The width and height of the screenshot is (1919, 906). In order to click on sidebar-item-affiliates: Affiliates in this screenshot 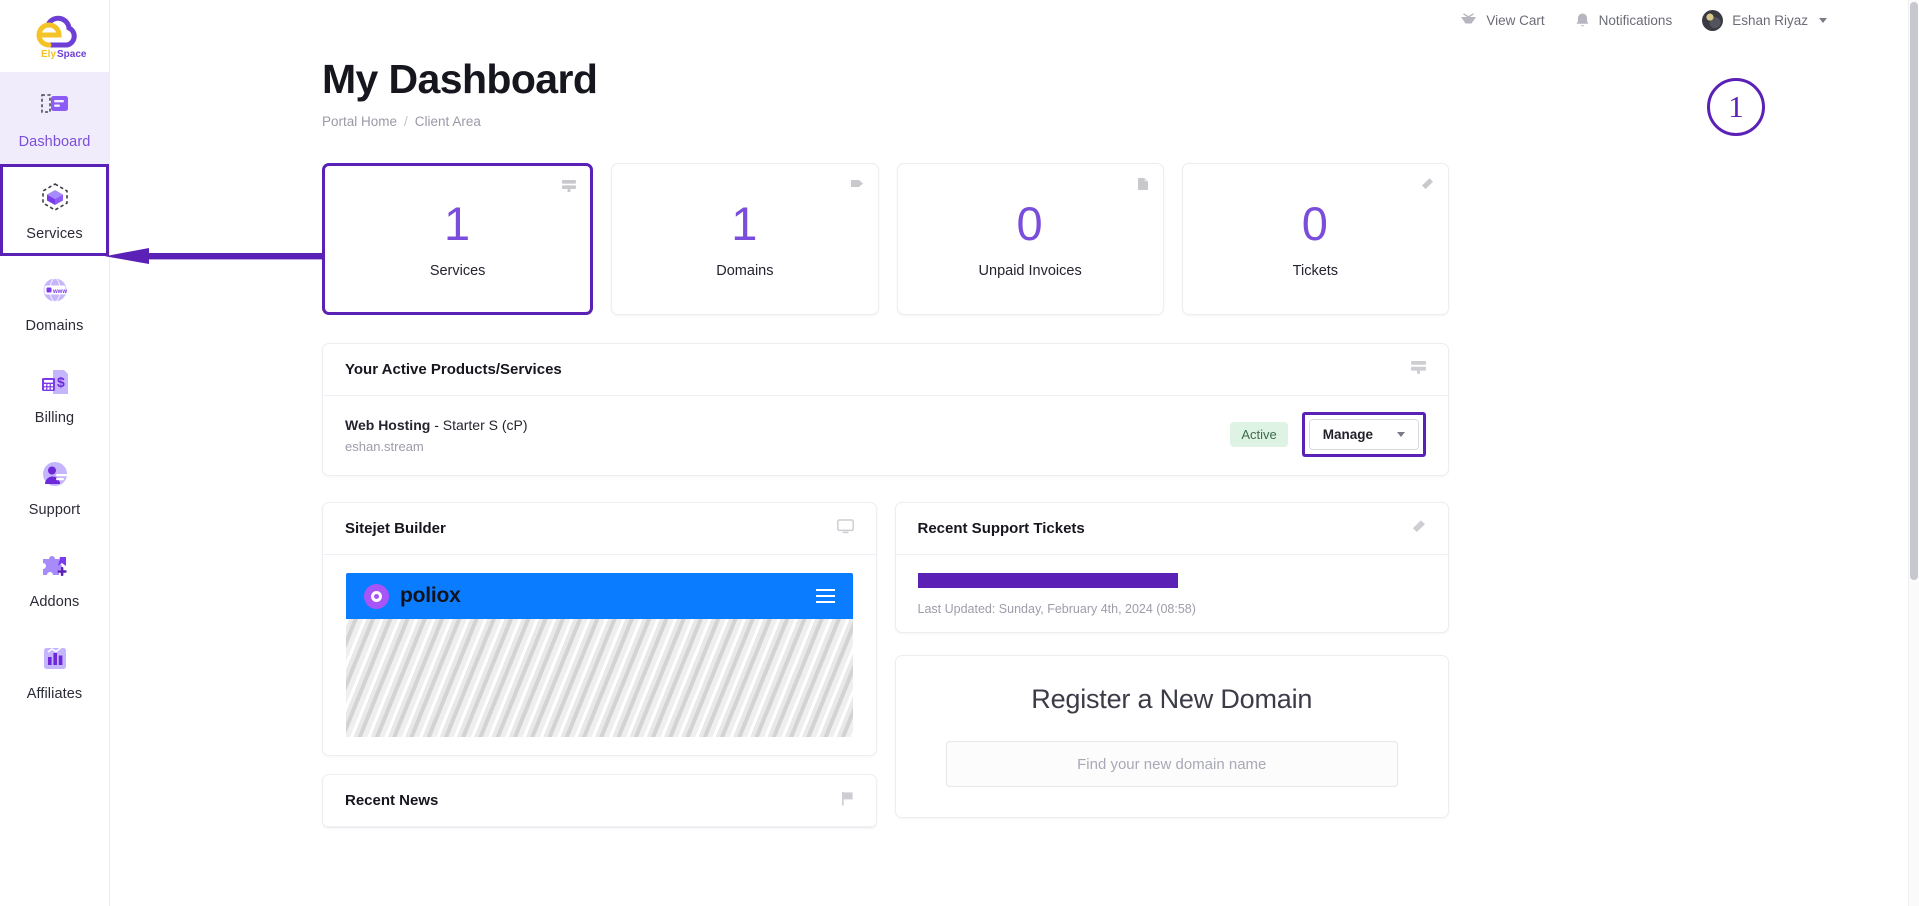, I will do `click(54, 670)`.